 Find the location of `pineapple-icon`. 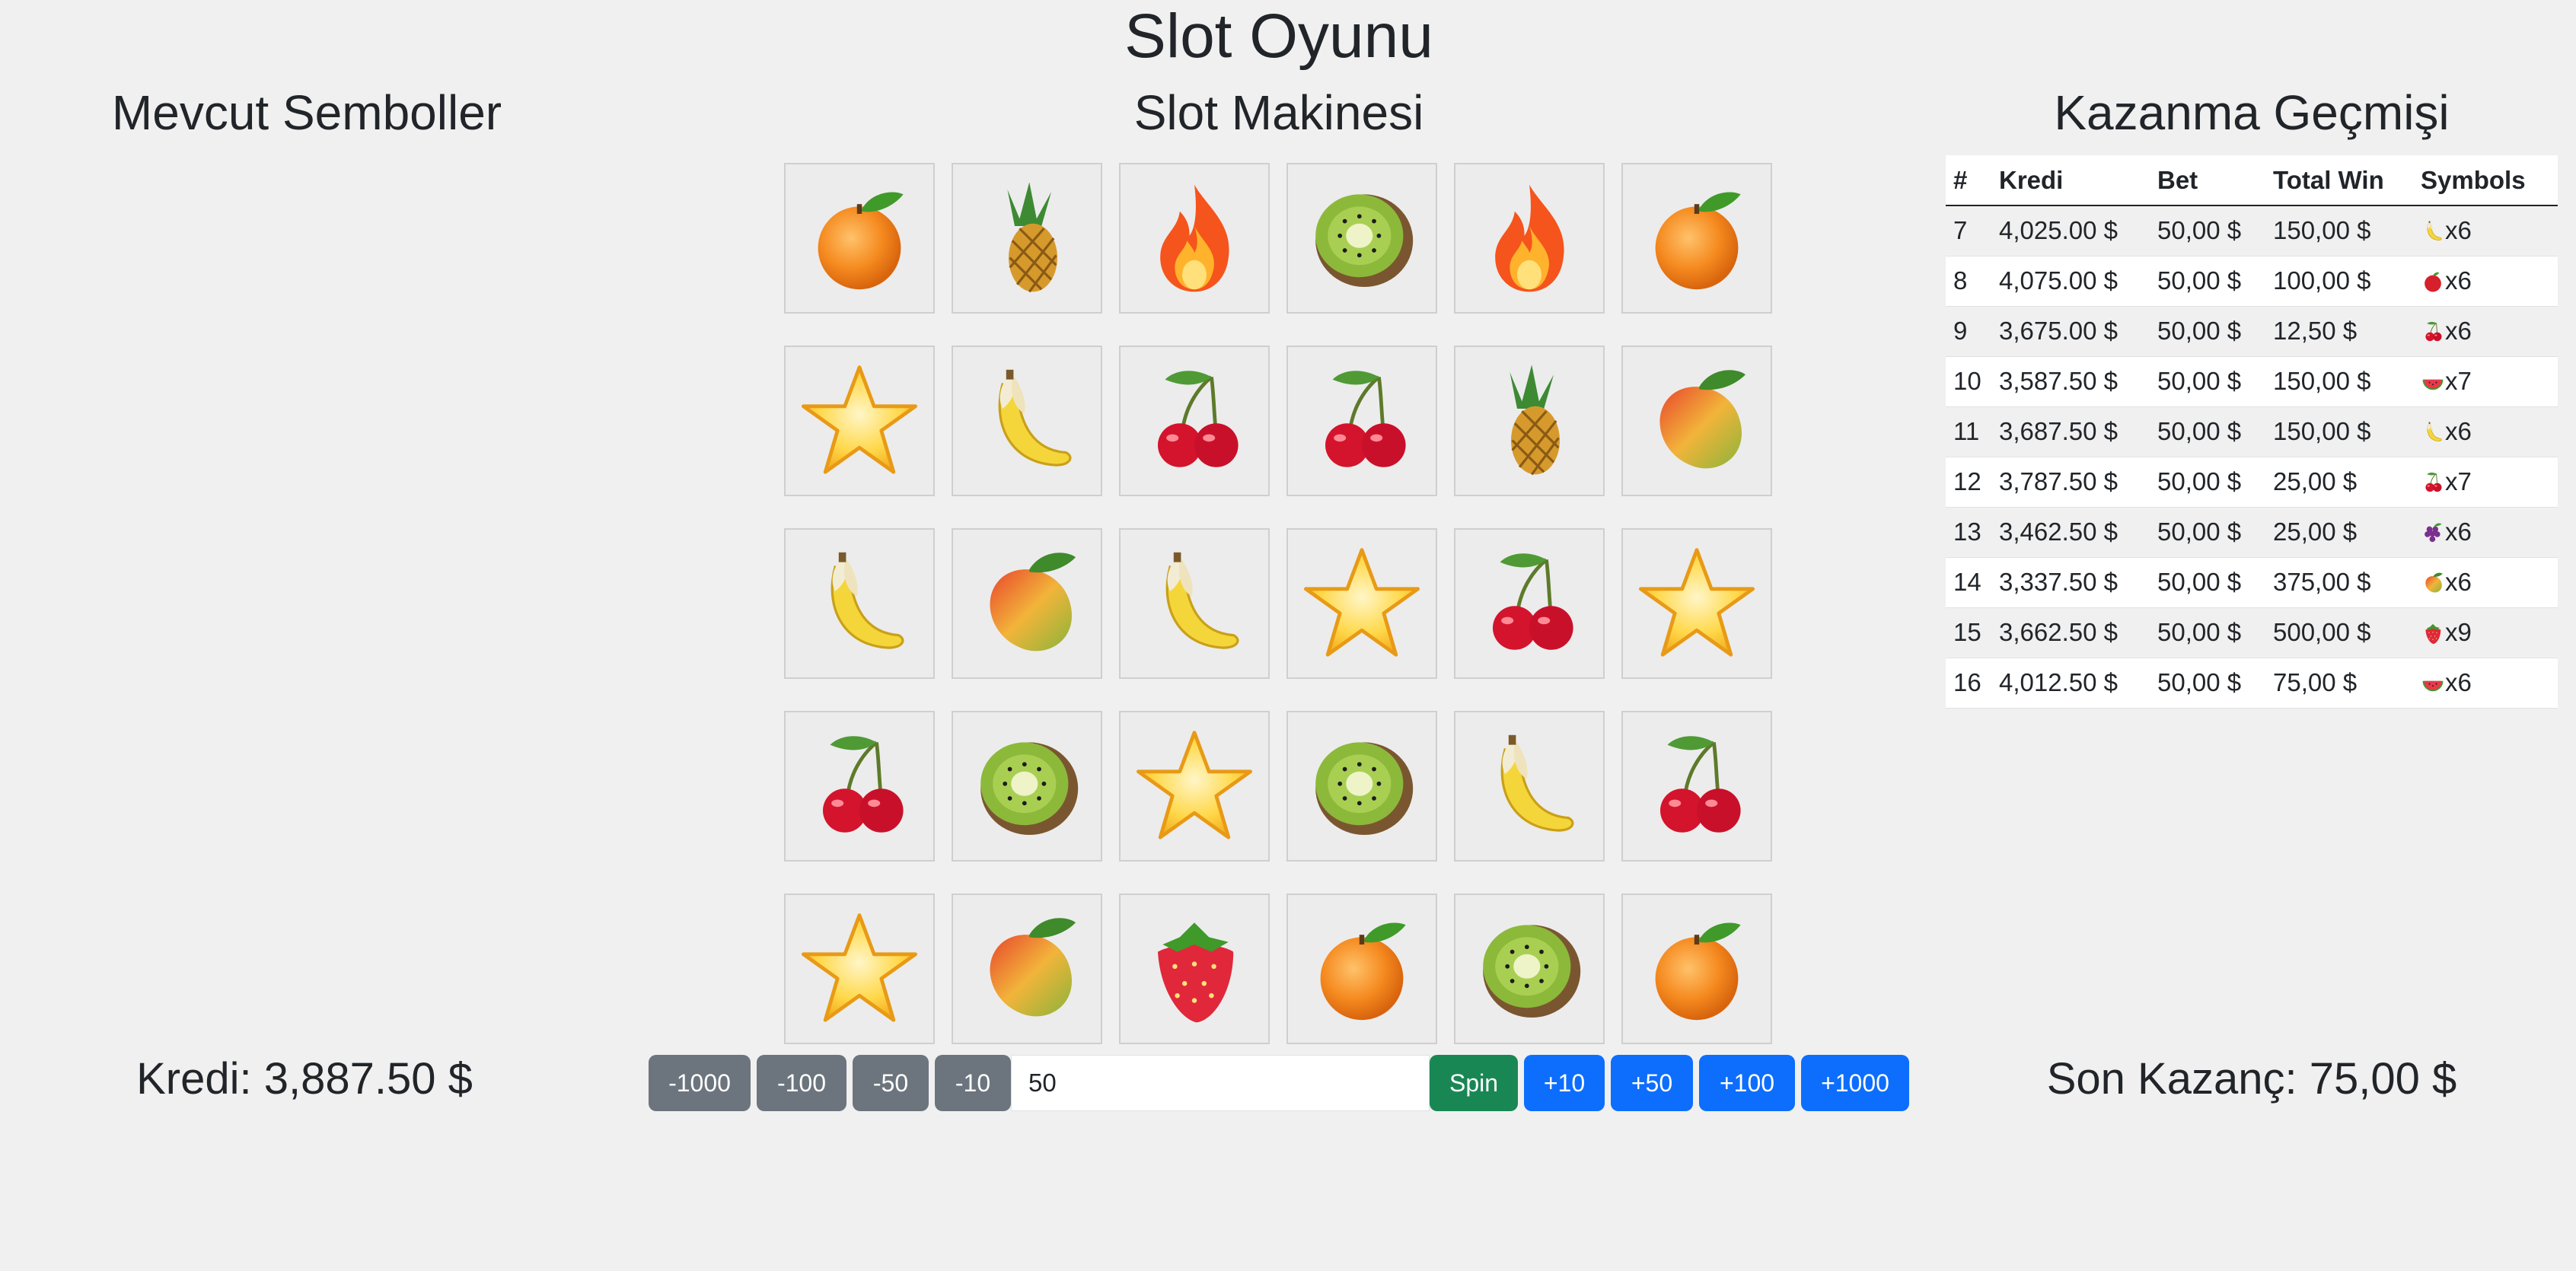

pineapple-icon is located at coordinates (1529, 421).